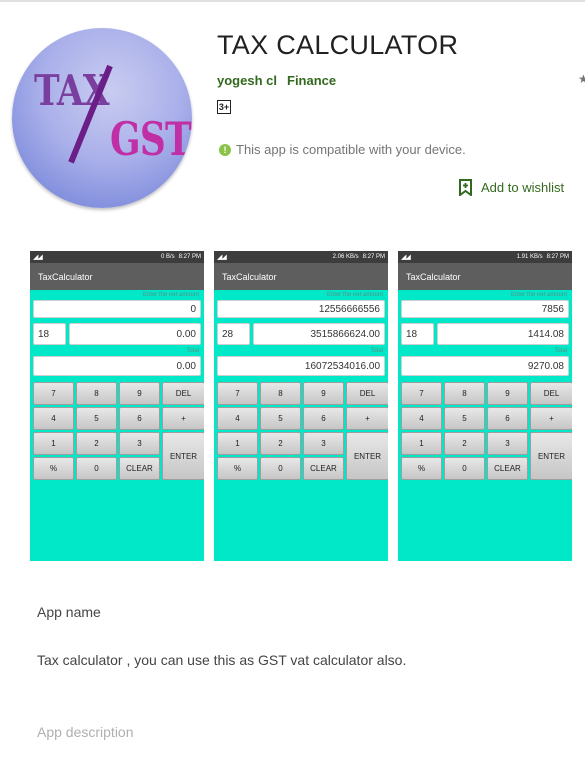 The height and width of the screenshot is (779, 585). Describe the element at coordinates (69, 612) in the screenshot. I see `app-name-label: App name` at that location.